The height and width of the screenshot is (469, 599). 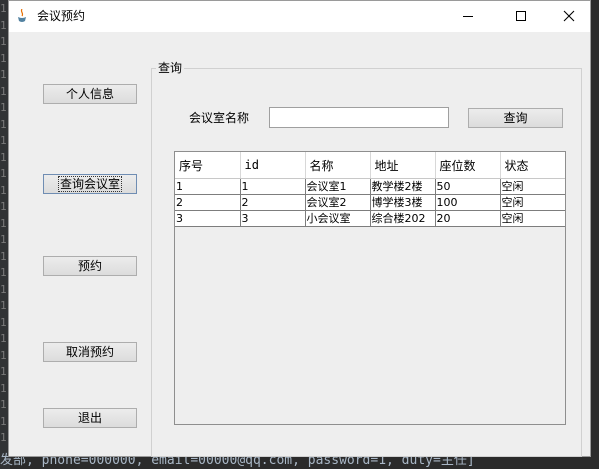 What do you see at coordinates (515, 118) in the screenshot?
I see `search-button: 查询` at bounding box center [515, 118].